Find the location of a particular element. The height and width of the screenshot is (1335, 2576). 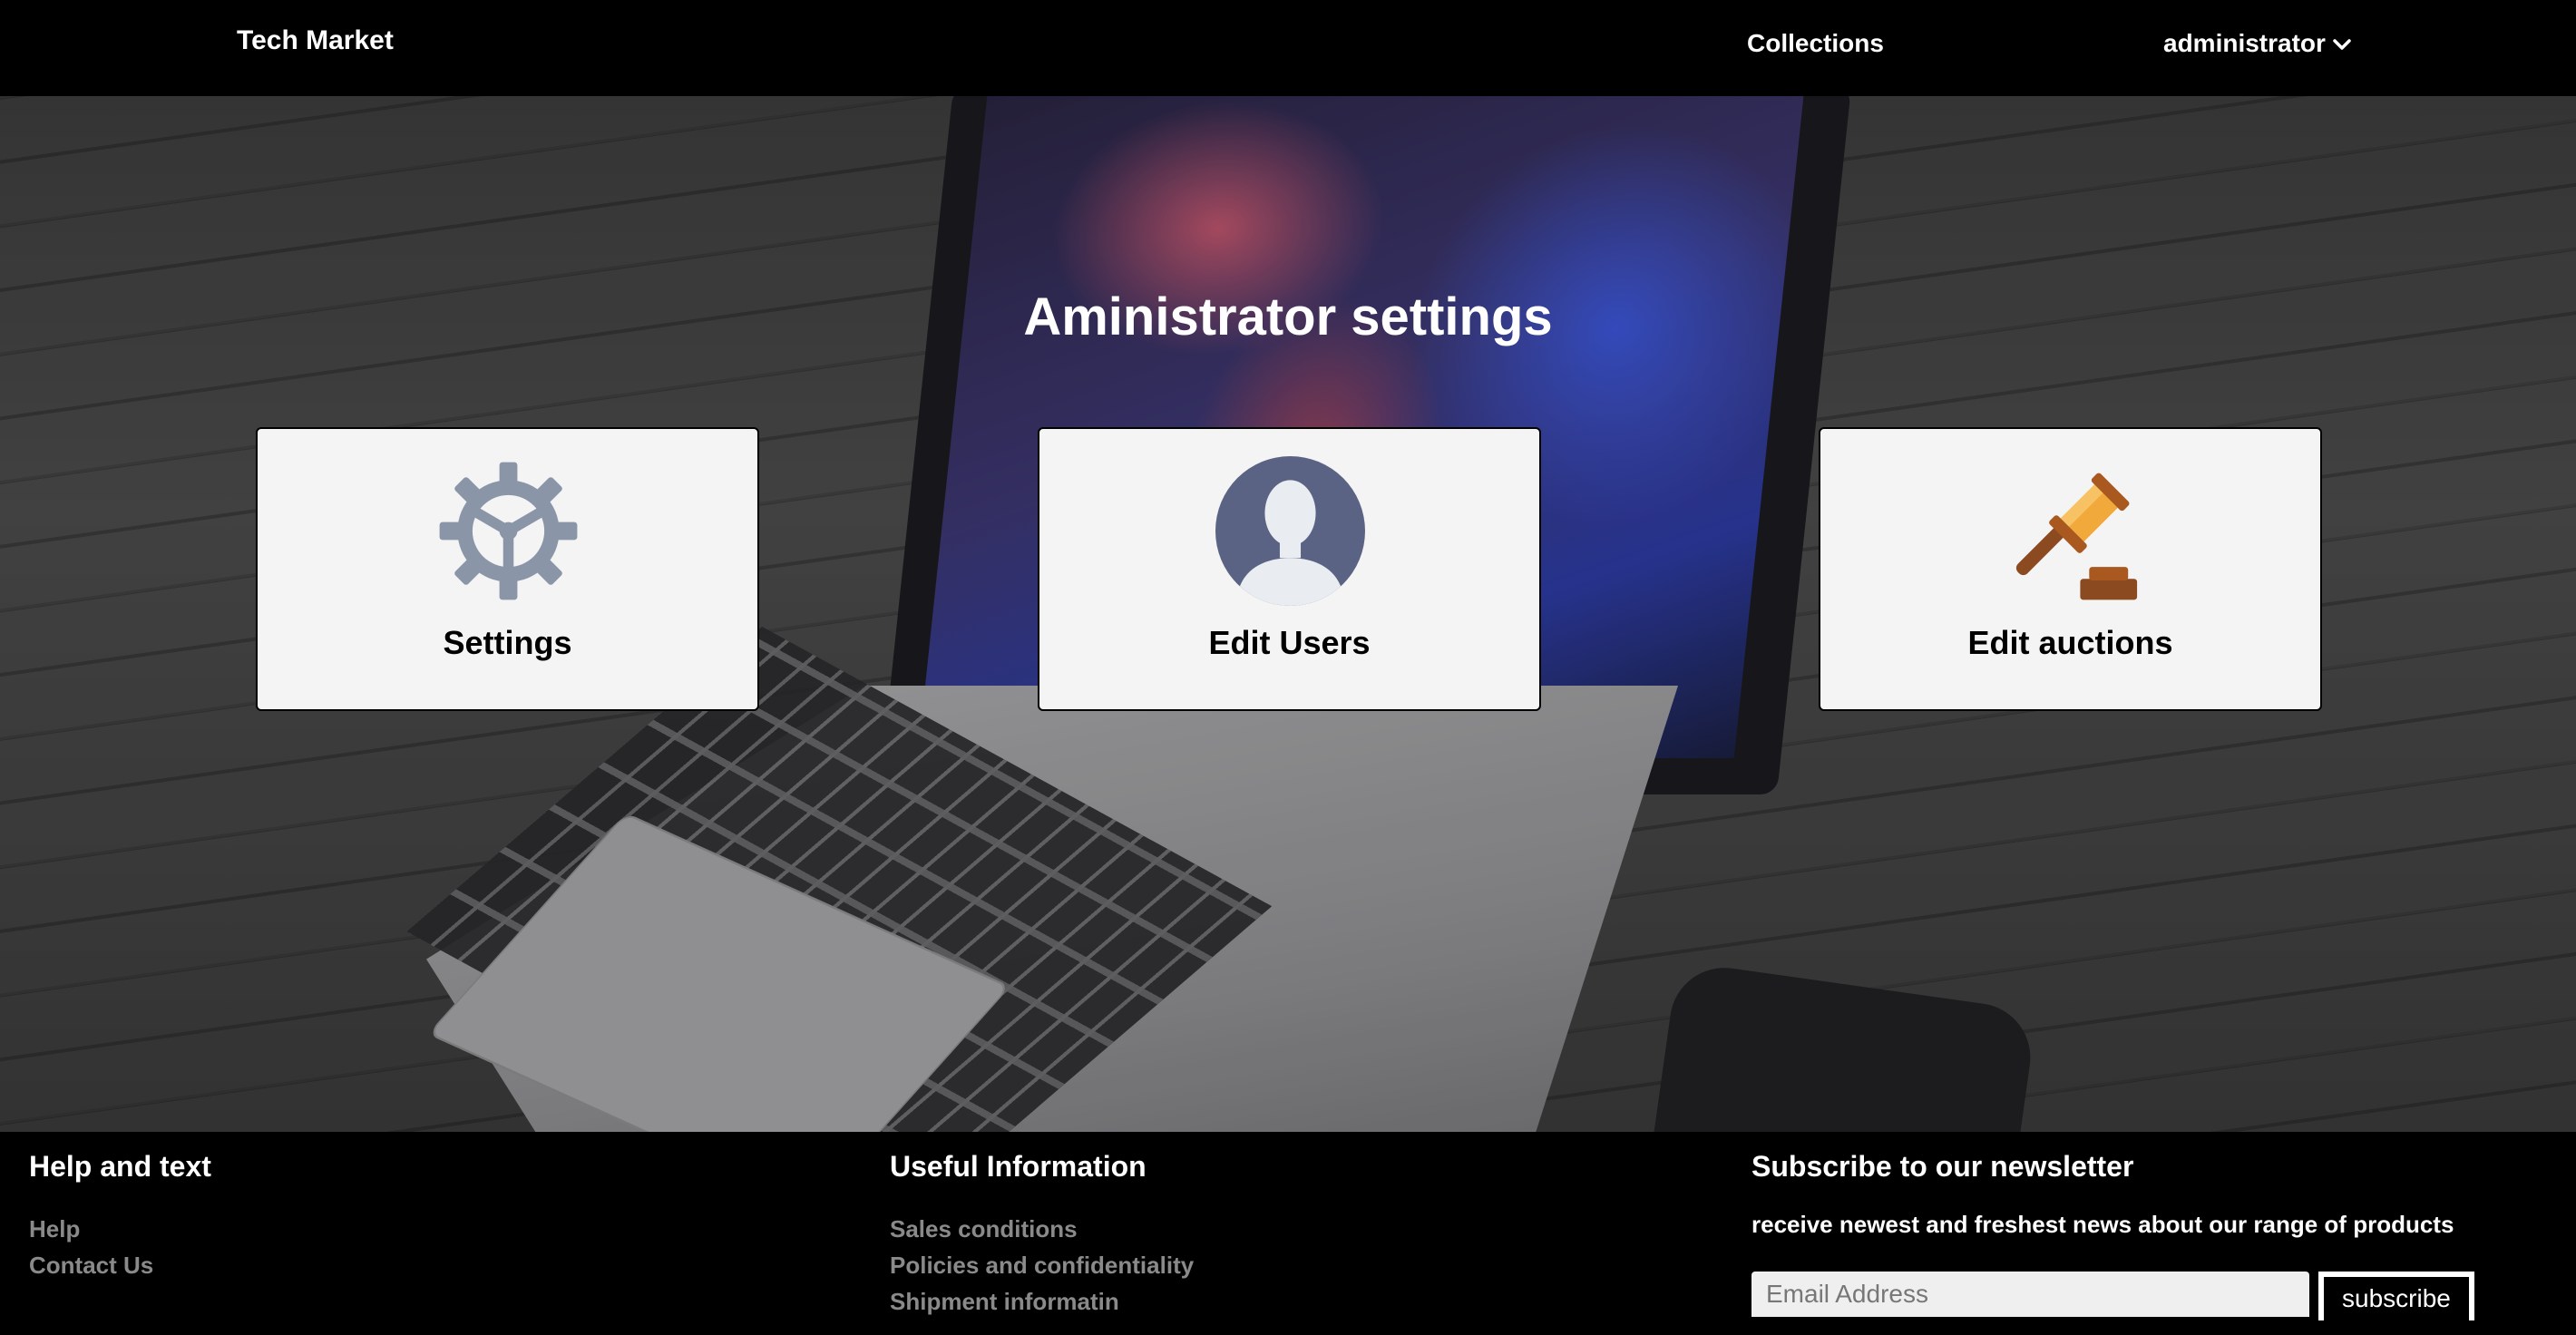

newsletter-form: subscribe is located at coordinates (2112, 1296).